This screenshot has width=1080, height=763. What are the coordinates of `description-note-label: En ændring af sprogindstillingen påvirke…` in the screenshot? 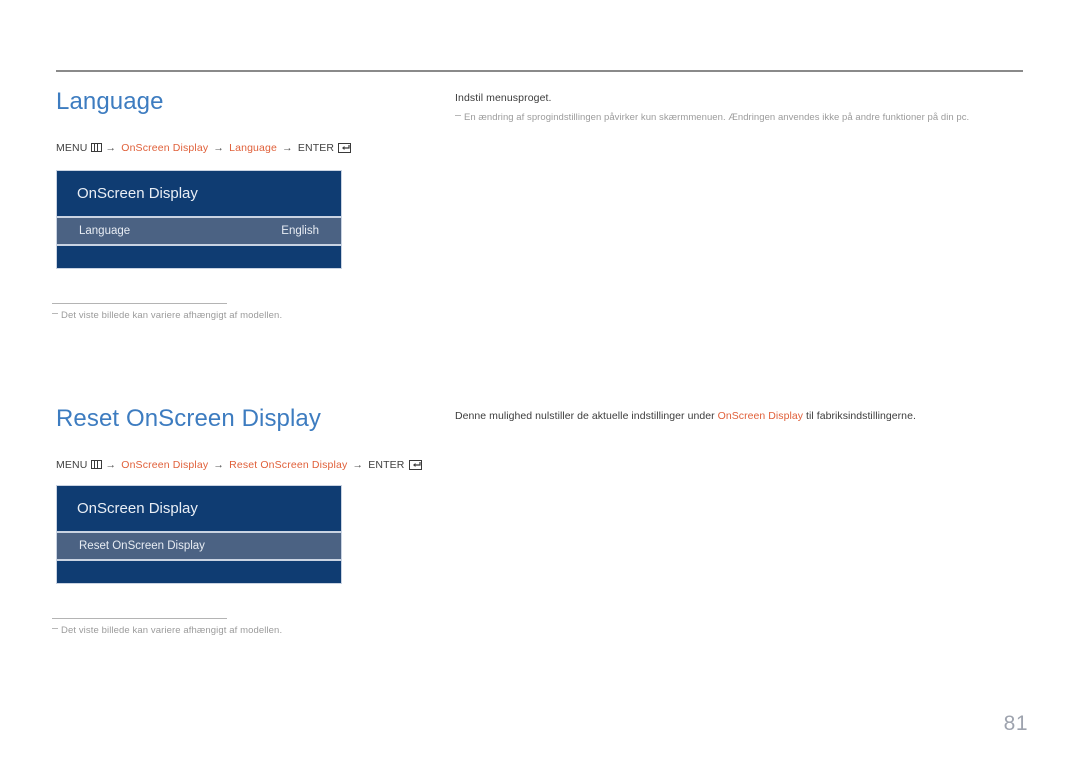 It's located at (717, 117).